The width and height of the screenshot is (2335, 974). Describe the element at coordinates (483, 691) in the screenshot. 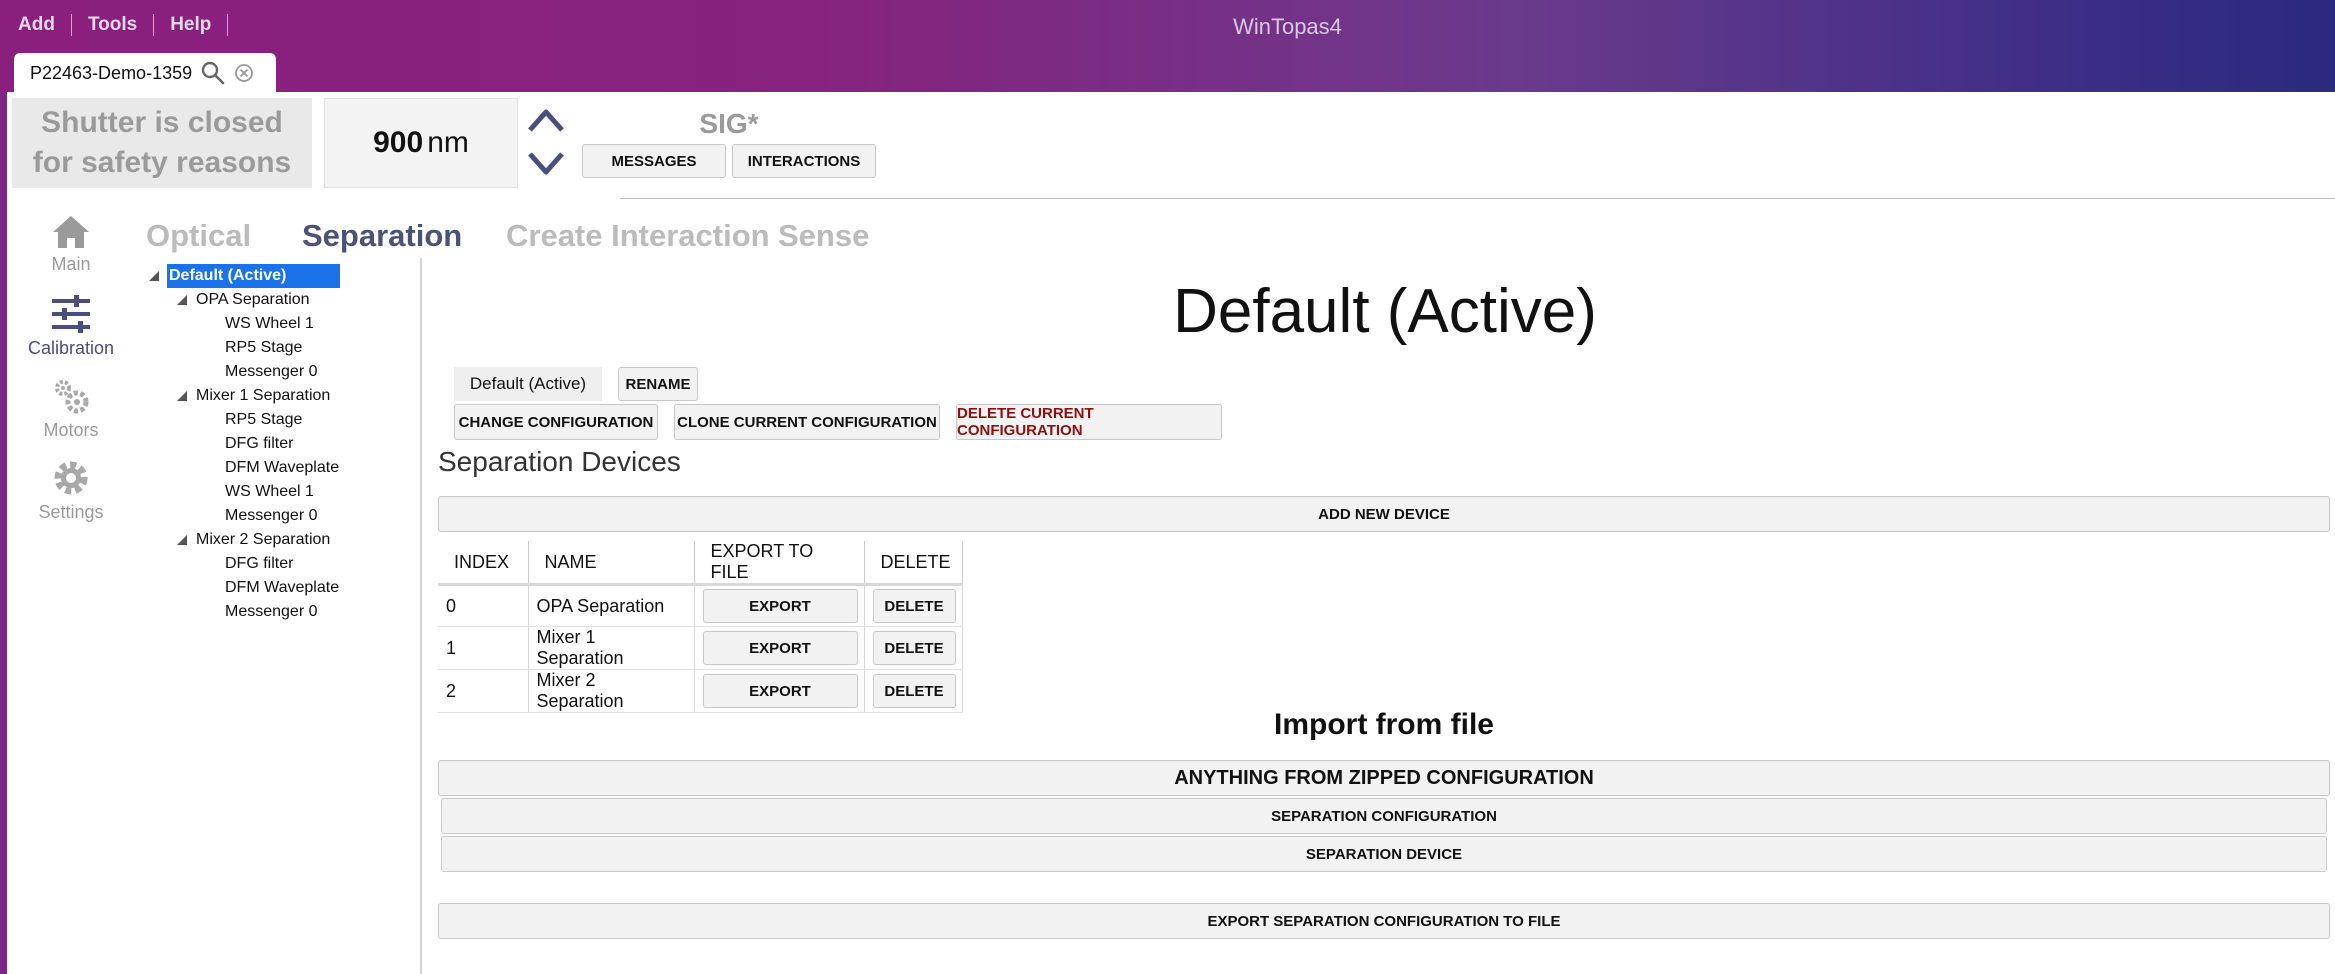

I see `cell-index: 2` at that location.